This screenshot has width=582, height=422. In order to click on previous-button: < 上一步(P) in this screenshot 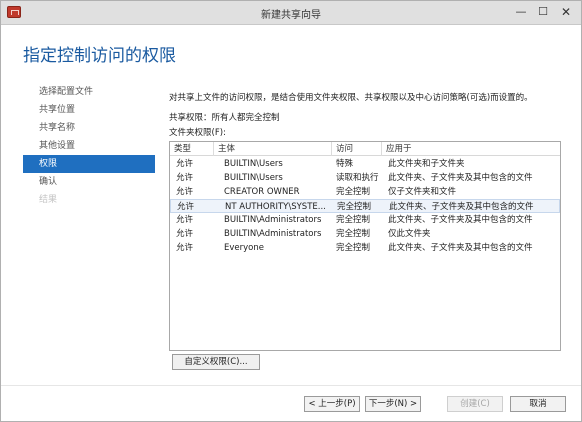, I will do `click(332, 404)`.